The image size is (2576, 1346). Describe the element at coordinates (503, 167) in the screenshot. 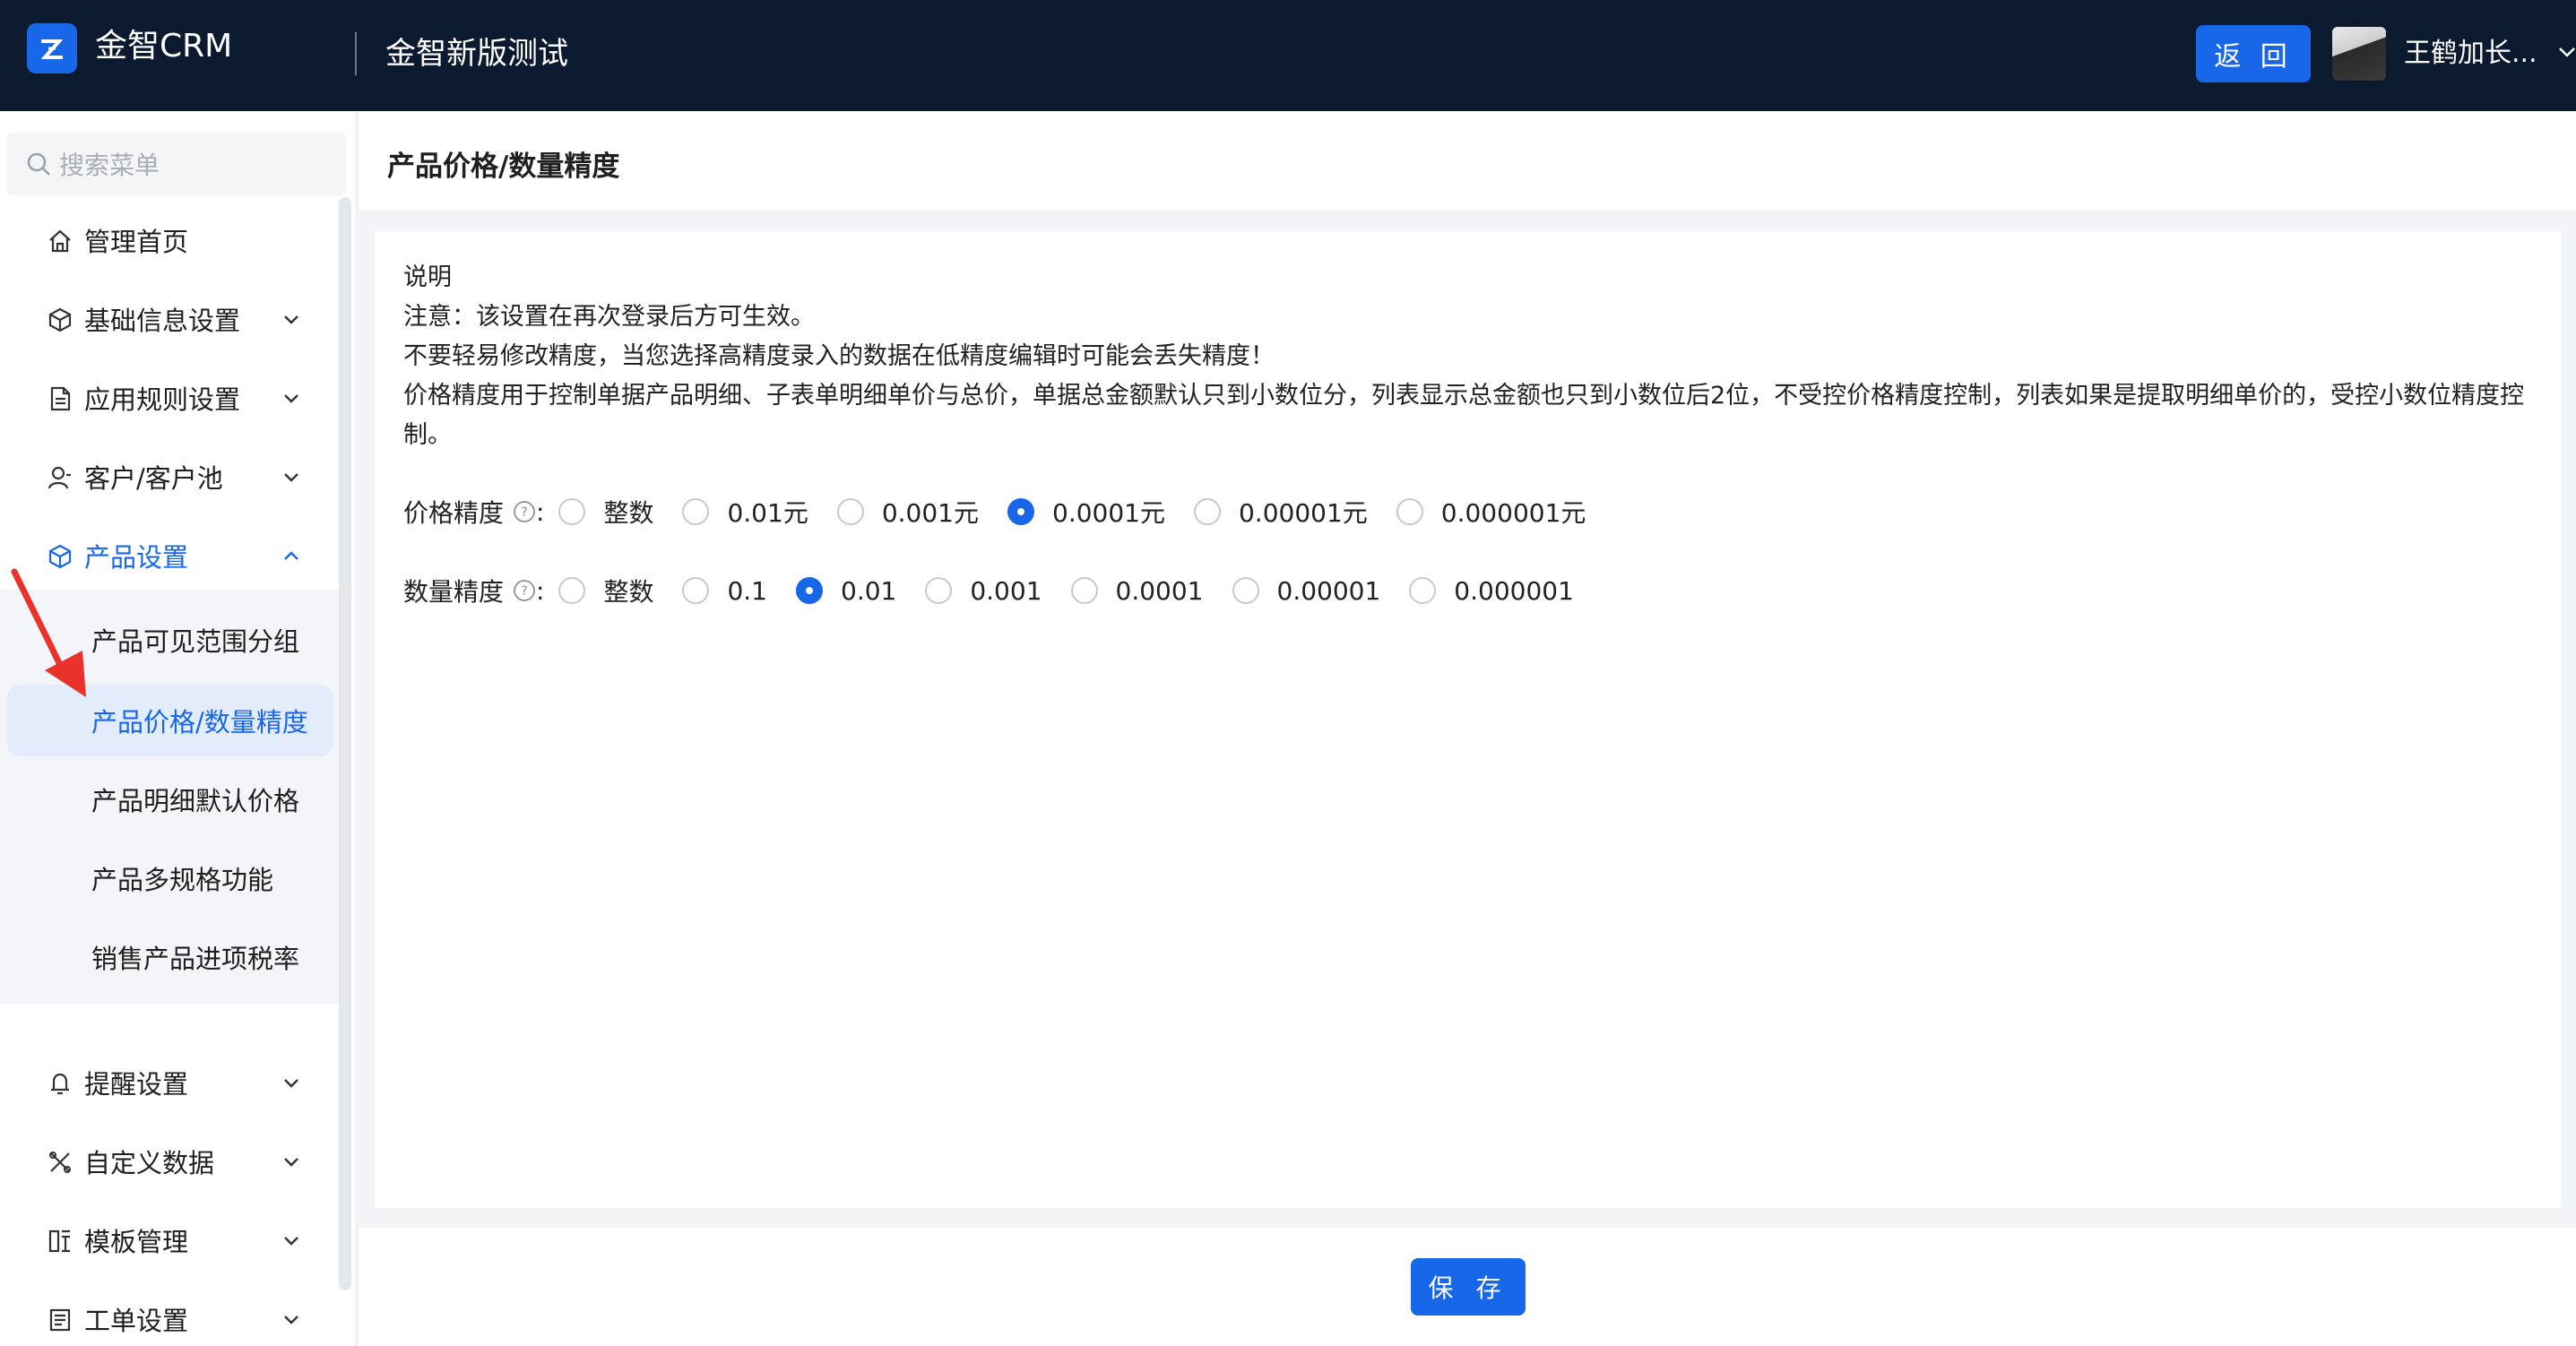

I see `page-title: 产品价格/数量精度` at that location.